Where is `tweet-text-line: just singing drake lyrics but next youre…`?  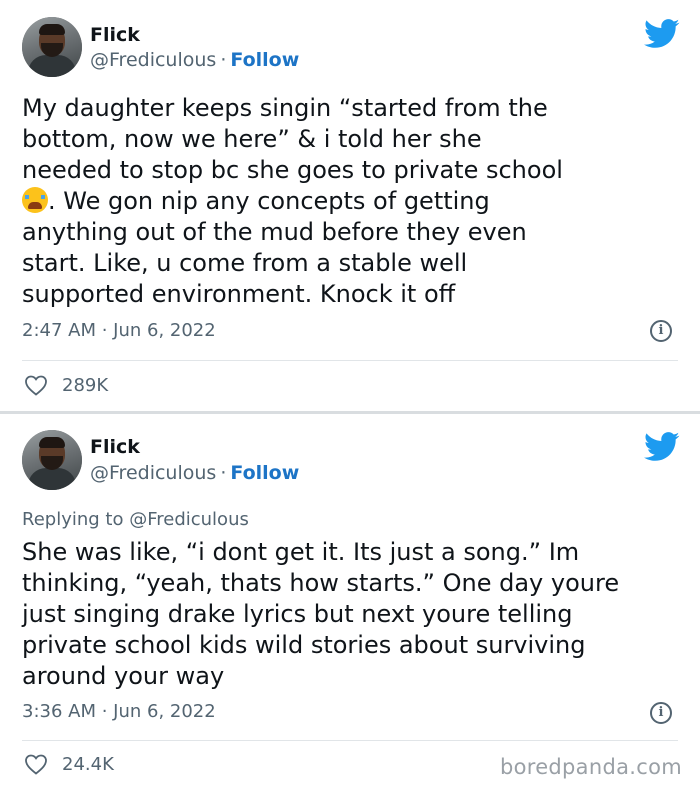
tweet-text-line: just singing drake lyrics but next youre… is located at coordinates (297, 614).